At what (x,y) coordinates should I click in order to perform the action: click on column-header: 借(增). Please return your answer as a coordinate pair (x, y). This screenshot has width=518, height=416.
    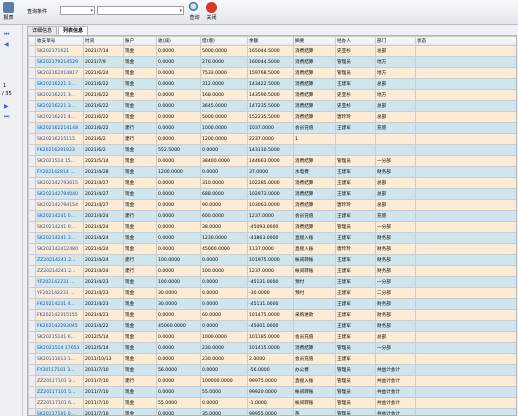
    Looking at the image, I should click on (224, 41).